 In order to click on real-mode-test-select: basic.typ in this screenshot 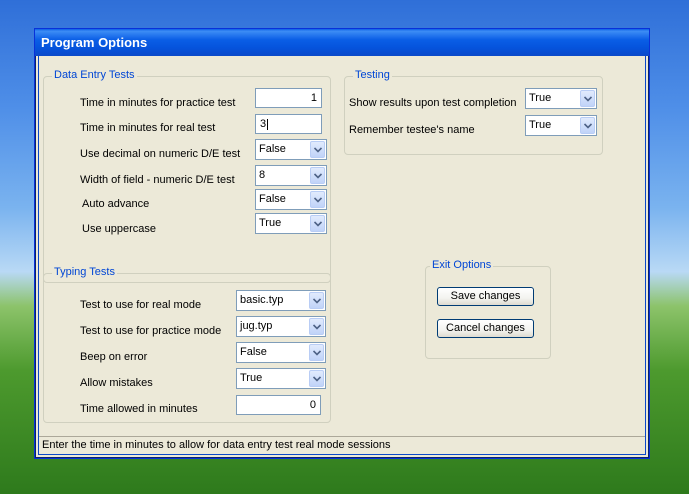, I will do `click(281, 300)`.